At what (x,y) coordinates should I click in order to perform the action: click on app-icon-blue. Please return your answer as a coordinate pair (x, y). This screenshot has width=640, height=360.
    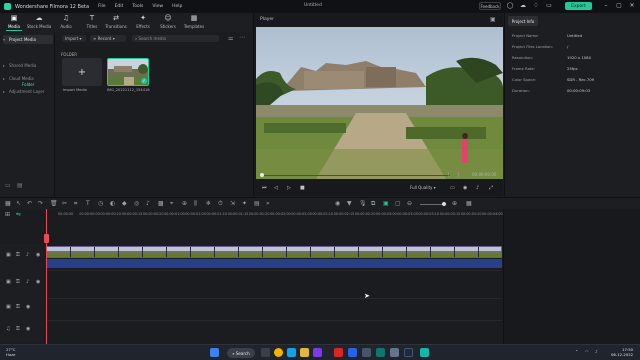
    Looking at the image, I should click on (352, 352).